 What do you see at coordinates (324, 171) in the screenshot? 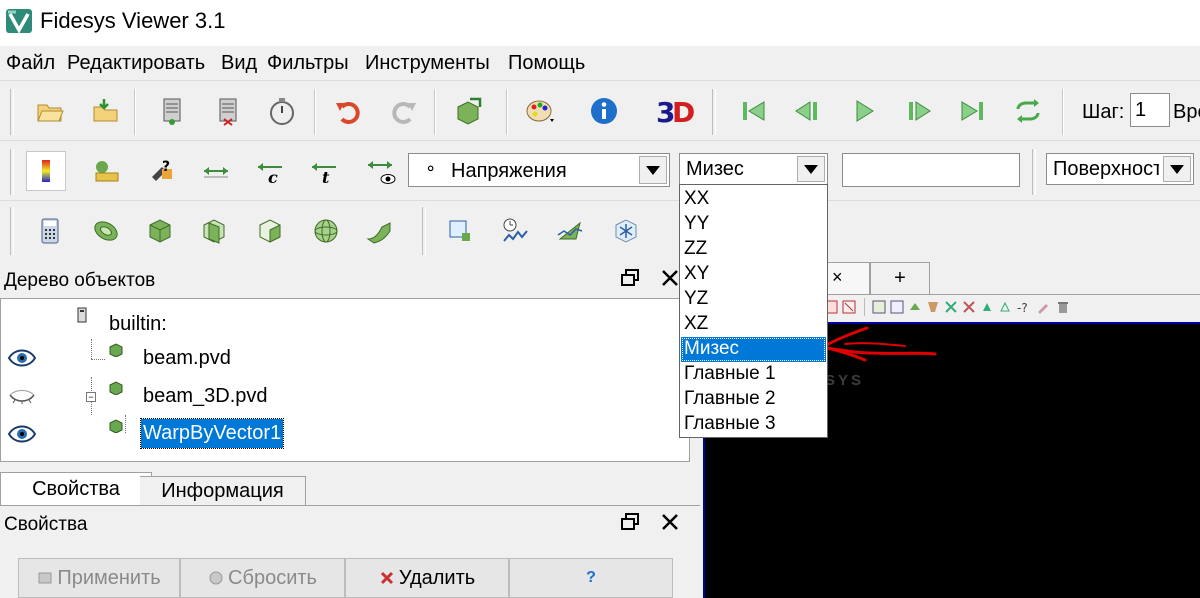
I see `rescale-temporal-button: t` at bounding box center [324, 171].